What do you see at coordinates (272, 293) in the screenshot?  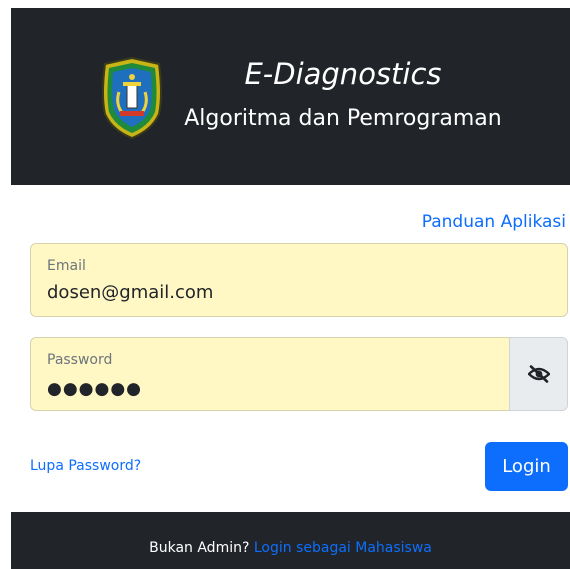 I see `email-input` at bounding box center [272, 293].